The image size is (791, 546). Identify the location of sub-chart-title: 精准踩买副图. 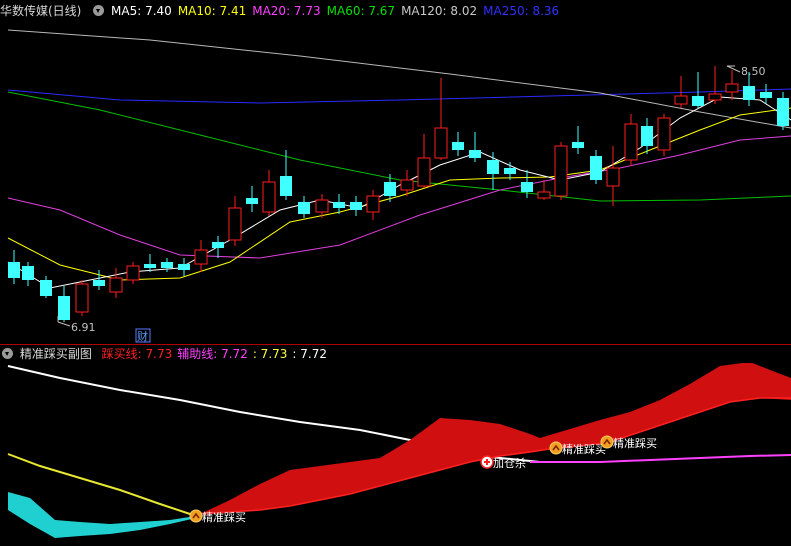
(55, 354).